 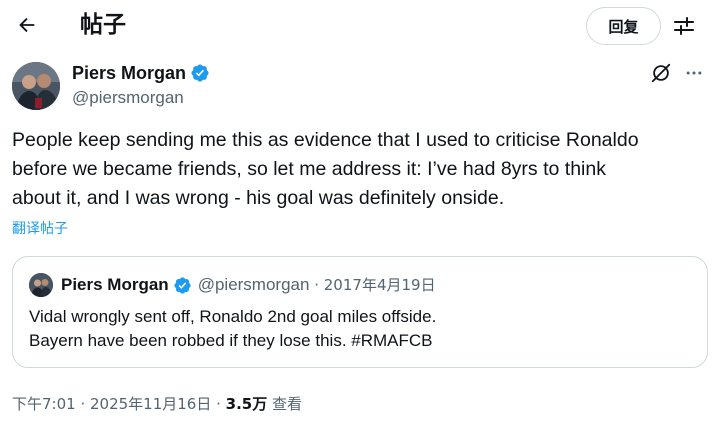 I want to click on quoted-avatar, so click(x=41, y=285).